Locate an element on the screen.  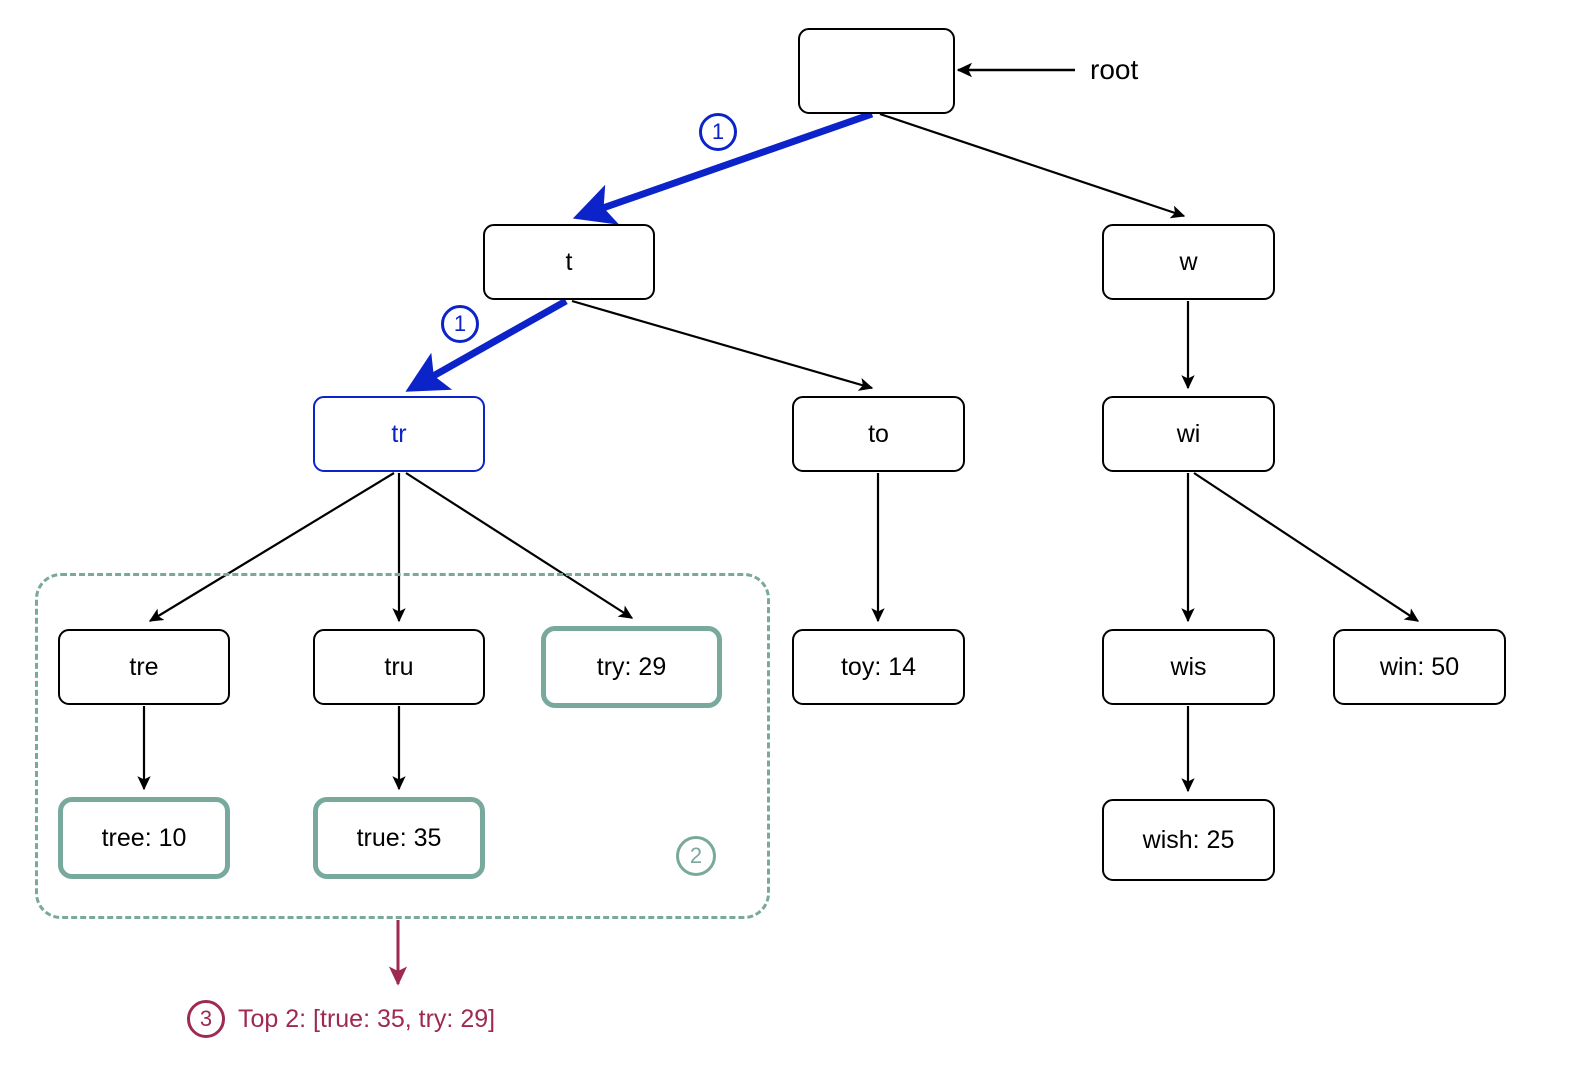
trie-node-t: t is located at coordinates (569, 262).